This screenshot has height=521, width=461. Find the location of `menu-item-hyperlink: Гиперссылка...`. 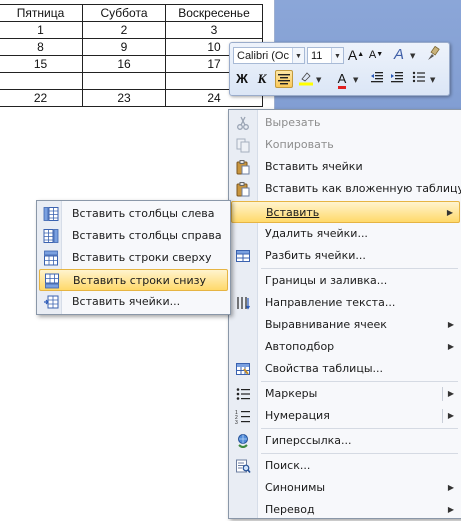

menu-item-hyperlink: Гиперссылка... is located at coordinates (345, 441).